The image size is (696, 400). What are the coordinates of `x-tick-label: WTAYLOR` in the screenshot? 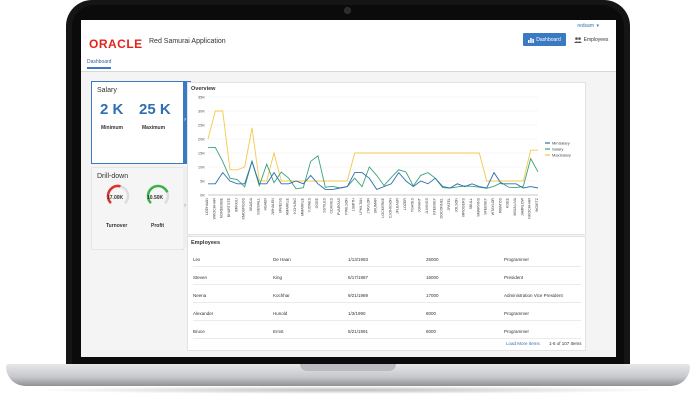 It's located at (493, 207).